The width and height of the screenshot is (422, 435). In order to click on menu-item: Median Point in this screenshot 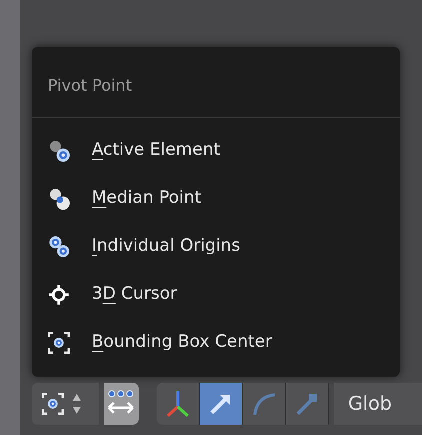, I will do `click(216, 199)`.